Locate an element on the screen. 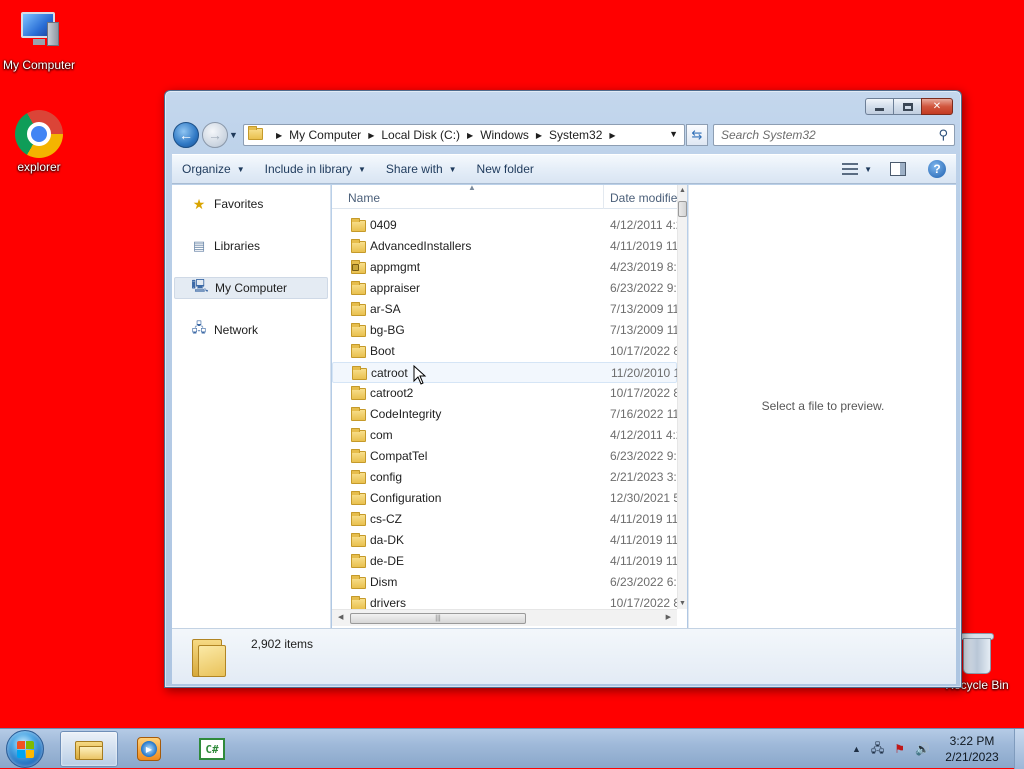 The image size is (1024, 769). file-row: de-DE 4/11/2019 11 is located at coordinates (504, 561).